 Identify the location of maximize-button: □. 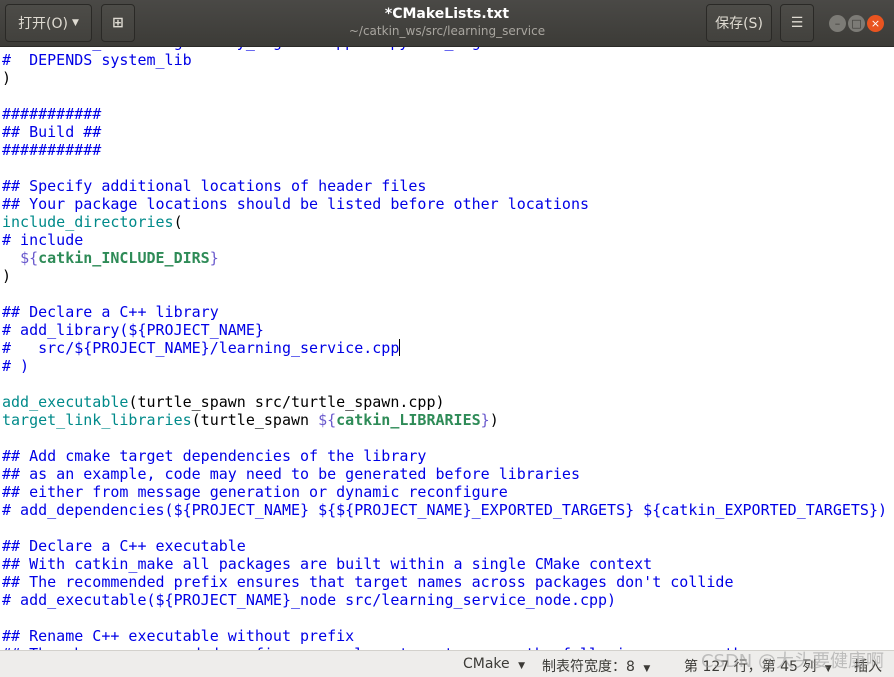
(856, 23).